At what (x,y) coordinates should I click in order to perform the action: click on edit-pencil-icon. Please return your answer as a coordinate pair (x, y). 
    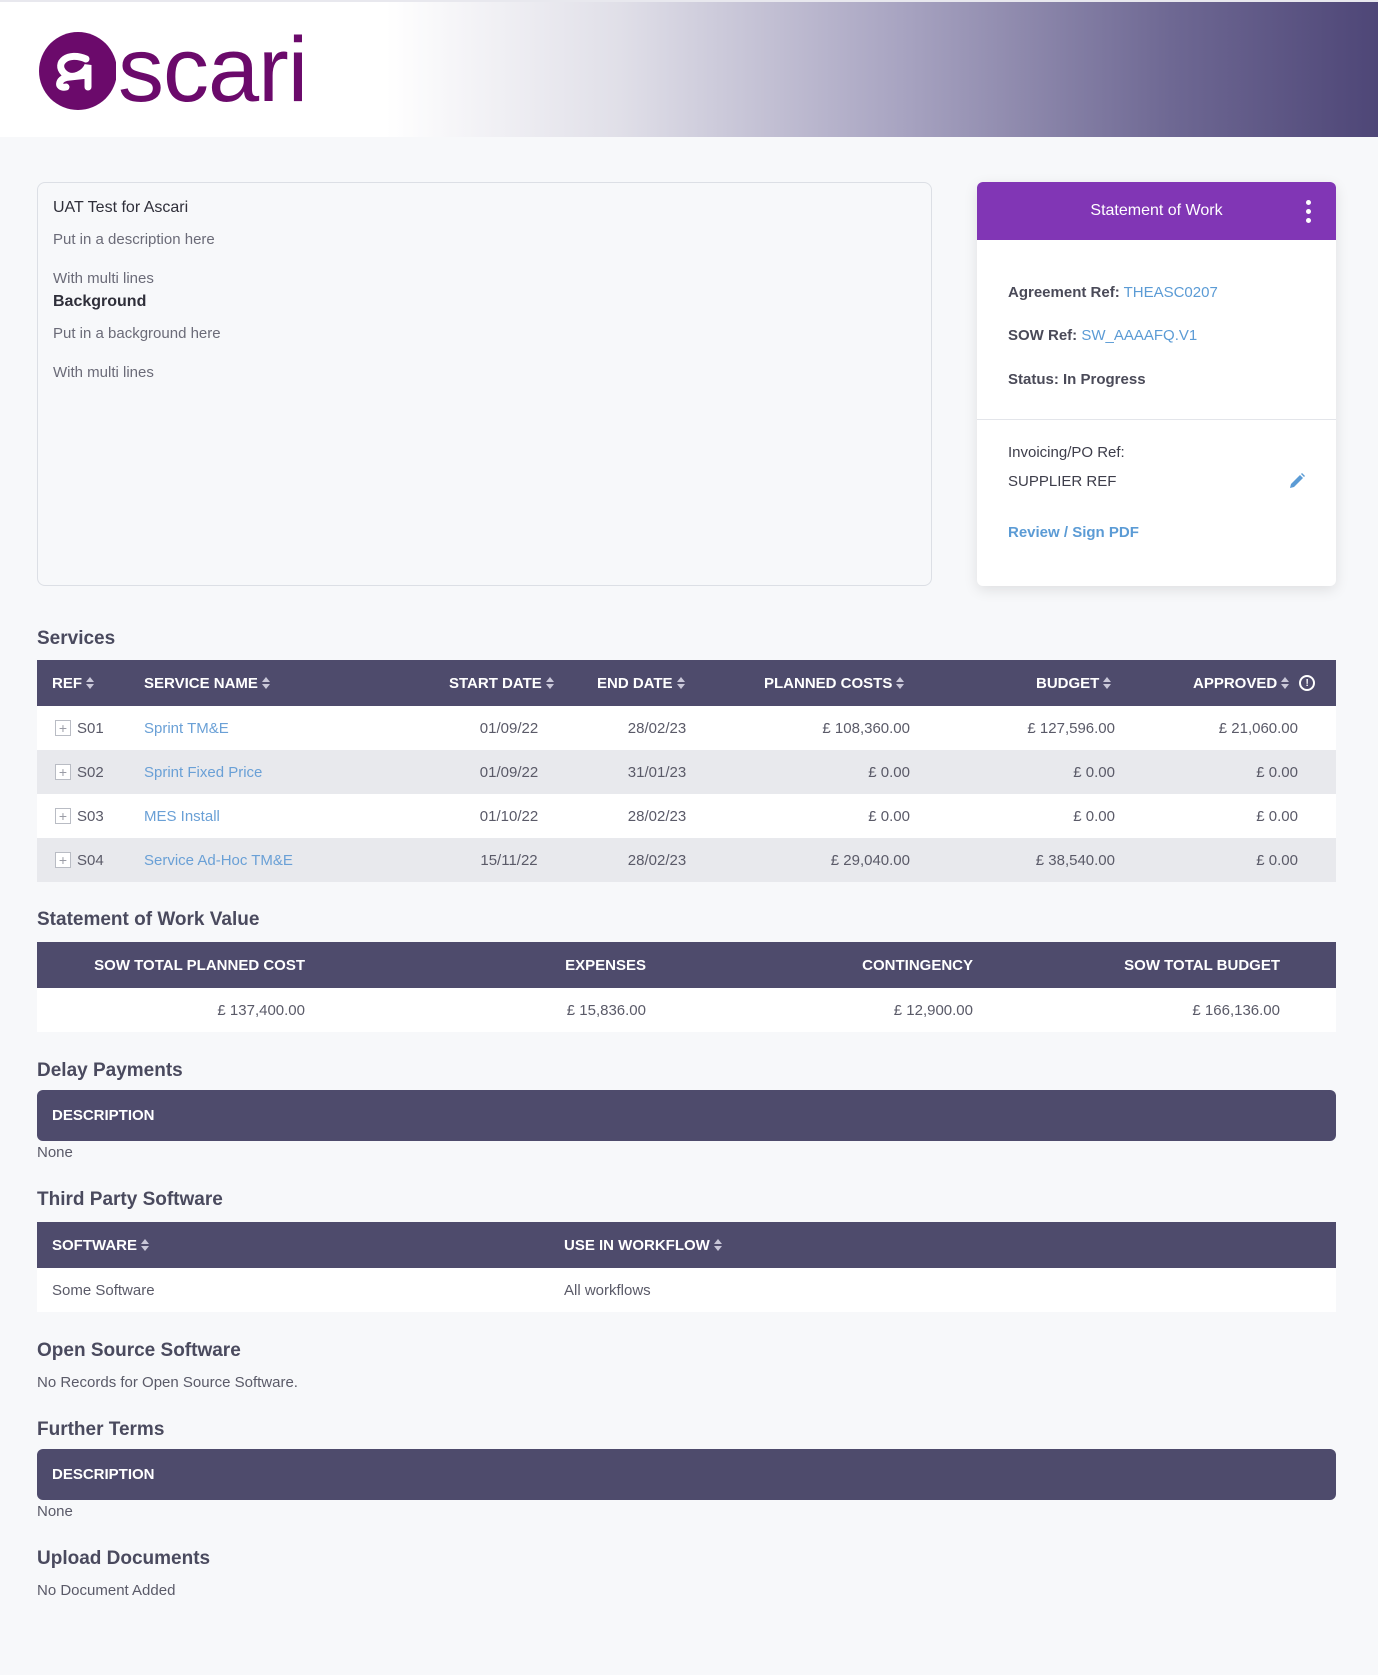
    Looking at the image, I should click on (1297, 481).